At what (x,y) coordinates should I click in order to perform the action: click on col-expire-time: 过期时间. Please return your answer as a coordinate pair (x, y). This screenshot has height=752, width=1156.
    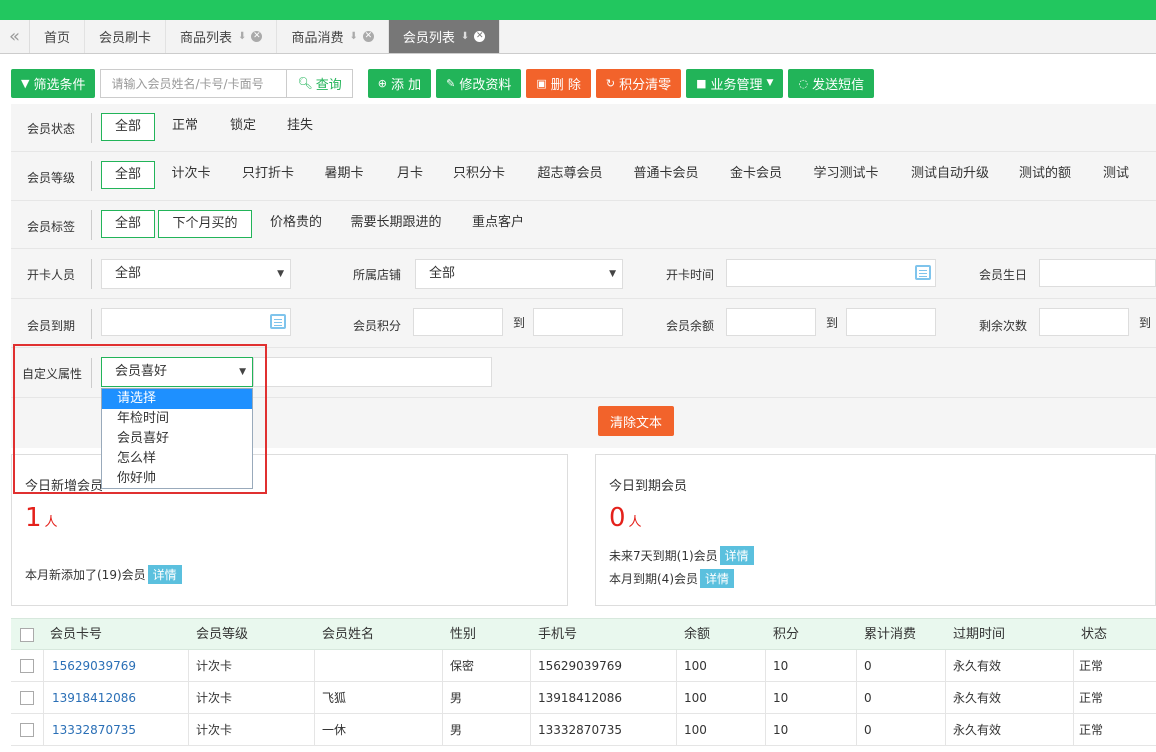
    Looking at the image, I should click on (979, 635).